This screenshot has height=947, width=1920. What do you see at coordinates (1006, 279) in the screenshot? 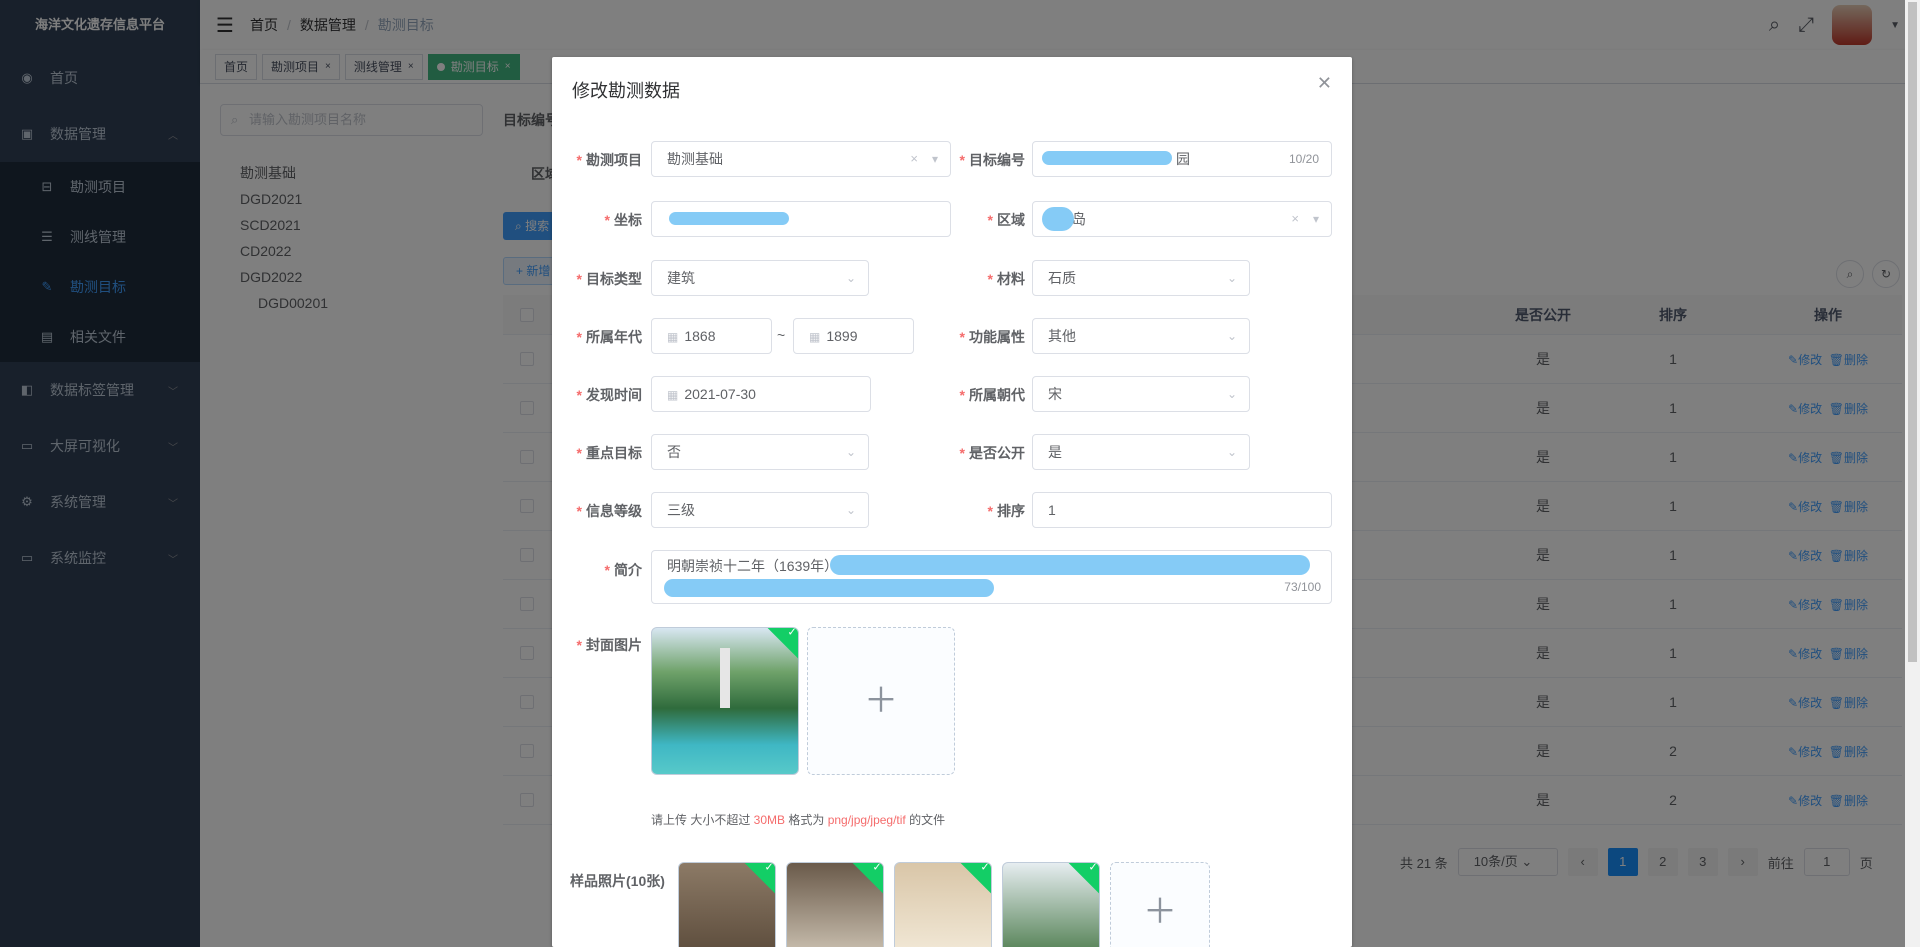
I see `label-material: * 材料` at bounding box center [1006, 279].